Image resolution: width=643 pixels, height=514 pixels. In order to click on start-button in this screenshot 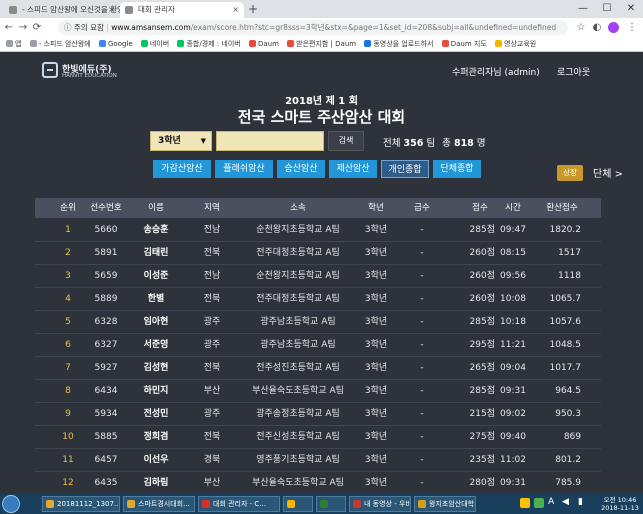, I will do `click(11, 504)`.